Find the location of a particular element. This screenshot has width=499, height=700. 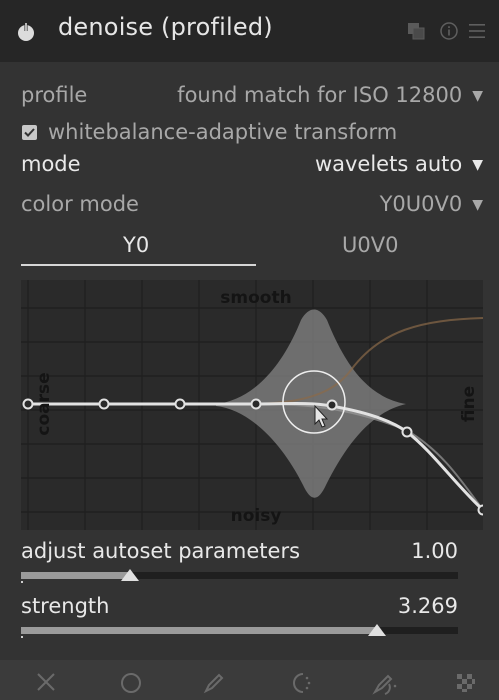

blend-mode-bar is located at coordinates (249, 680).